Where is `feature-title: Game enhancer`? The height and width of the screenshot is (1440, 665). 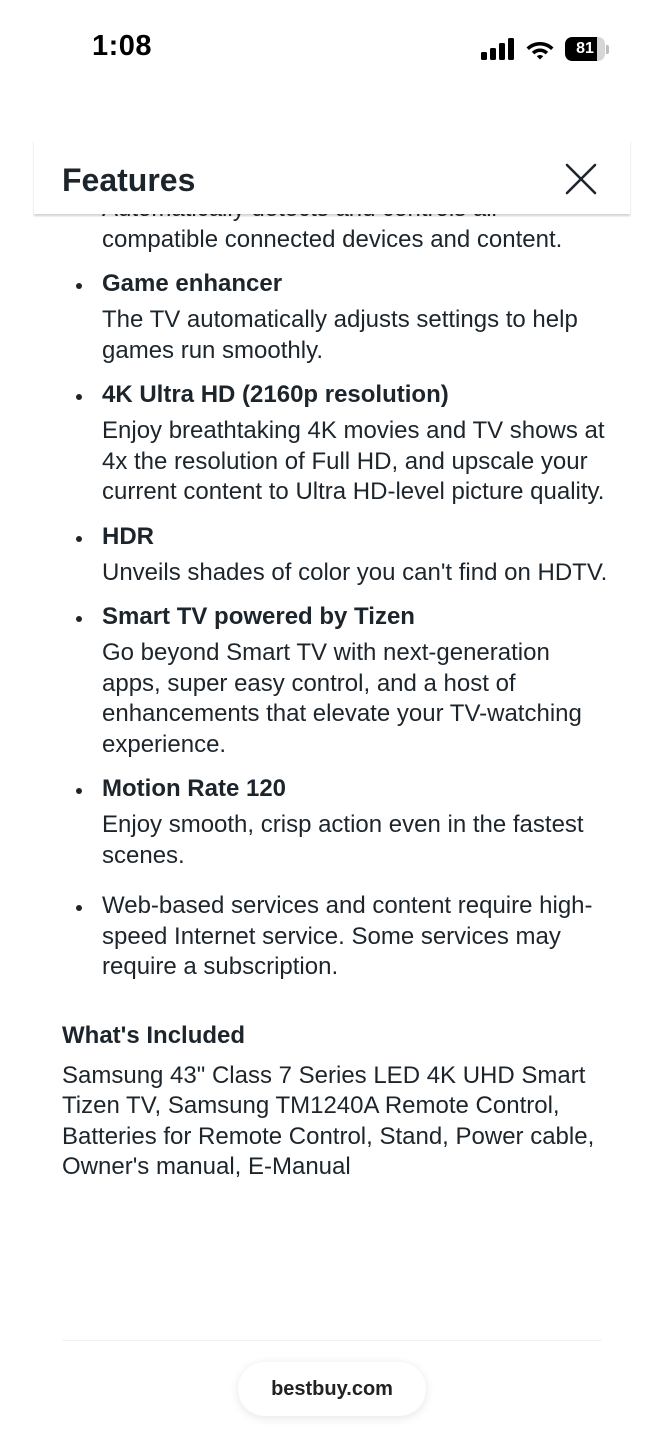
feature-title: Game enhancer is located at coordinates (192, 283).